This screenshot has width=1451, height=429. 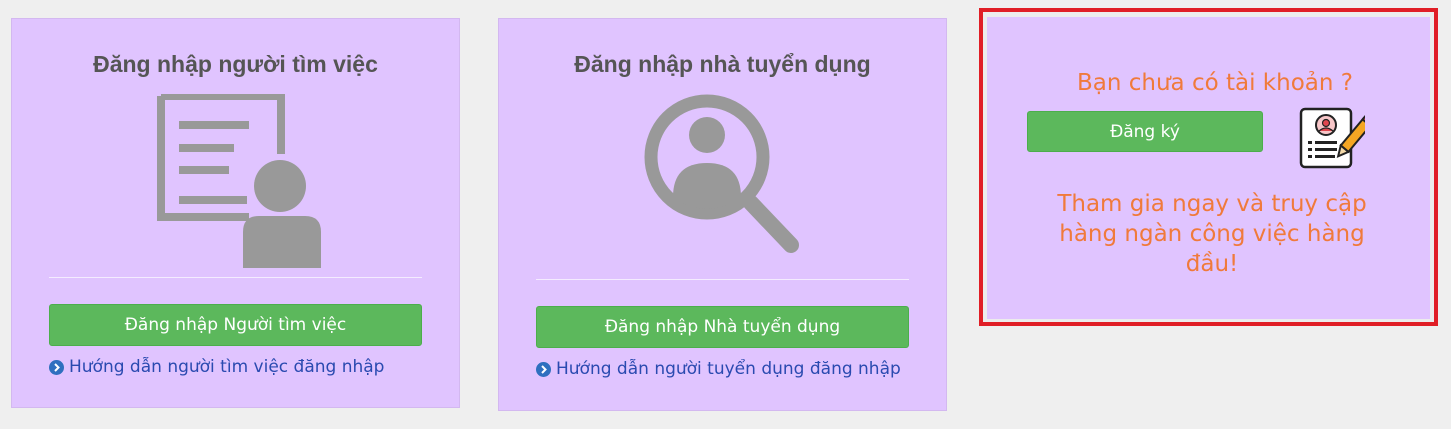 What do you see at coordinates (1145, 131) in the screenshot?
I see `register-button: Đăng ký` at bounding box center [1145, 131].